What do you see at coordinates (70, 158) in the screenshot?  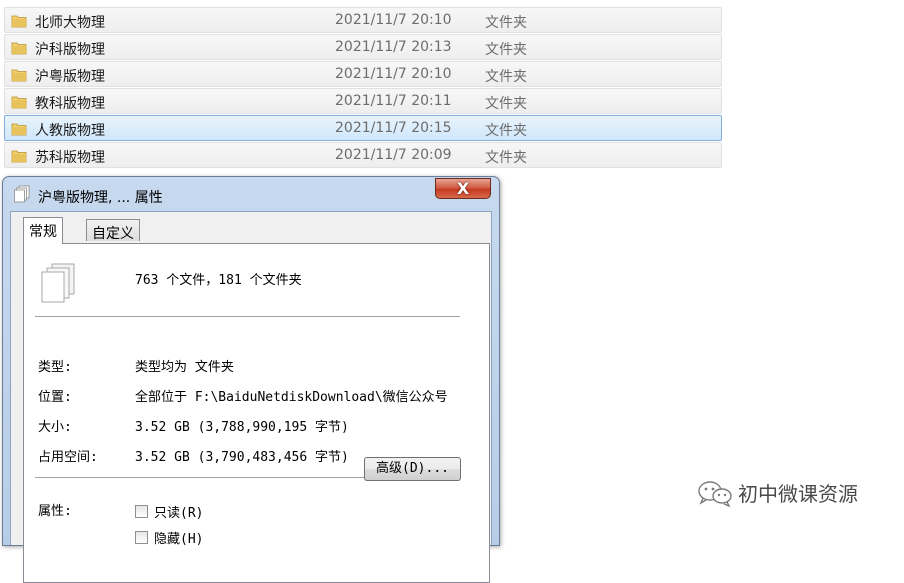 I see `file-name: 苏科版物理` at bounding box center [70, 158].